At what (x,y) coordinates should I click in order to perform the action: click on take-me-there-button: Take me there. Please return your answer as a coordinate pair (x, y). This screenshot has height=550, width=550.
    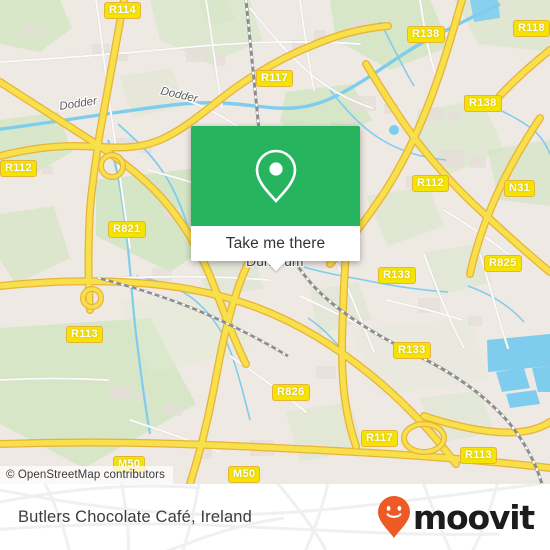
    Looking at the image, I should click on (275, 243).